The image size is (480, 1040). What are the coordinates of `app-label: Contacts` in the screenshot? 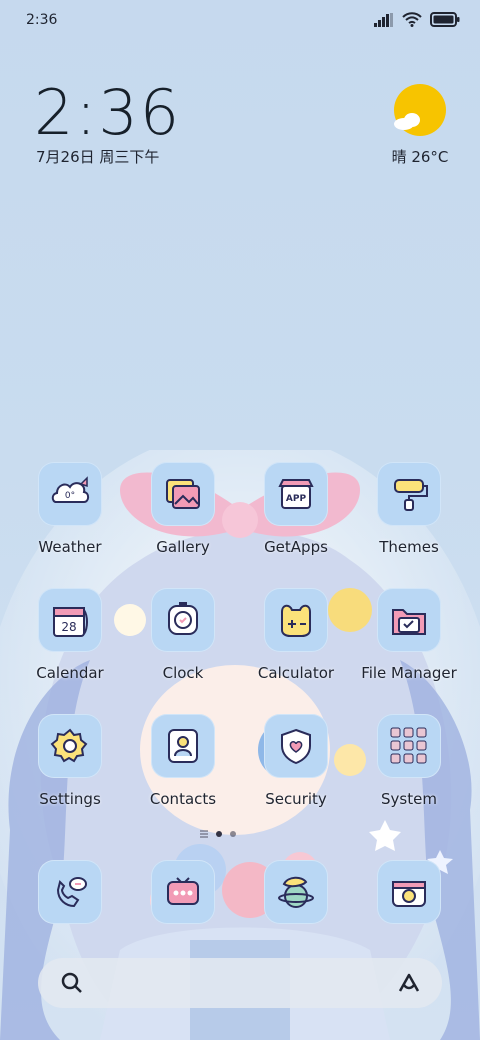 It's located at (183, 799).